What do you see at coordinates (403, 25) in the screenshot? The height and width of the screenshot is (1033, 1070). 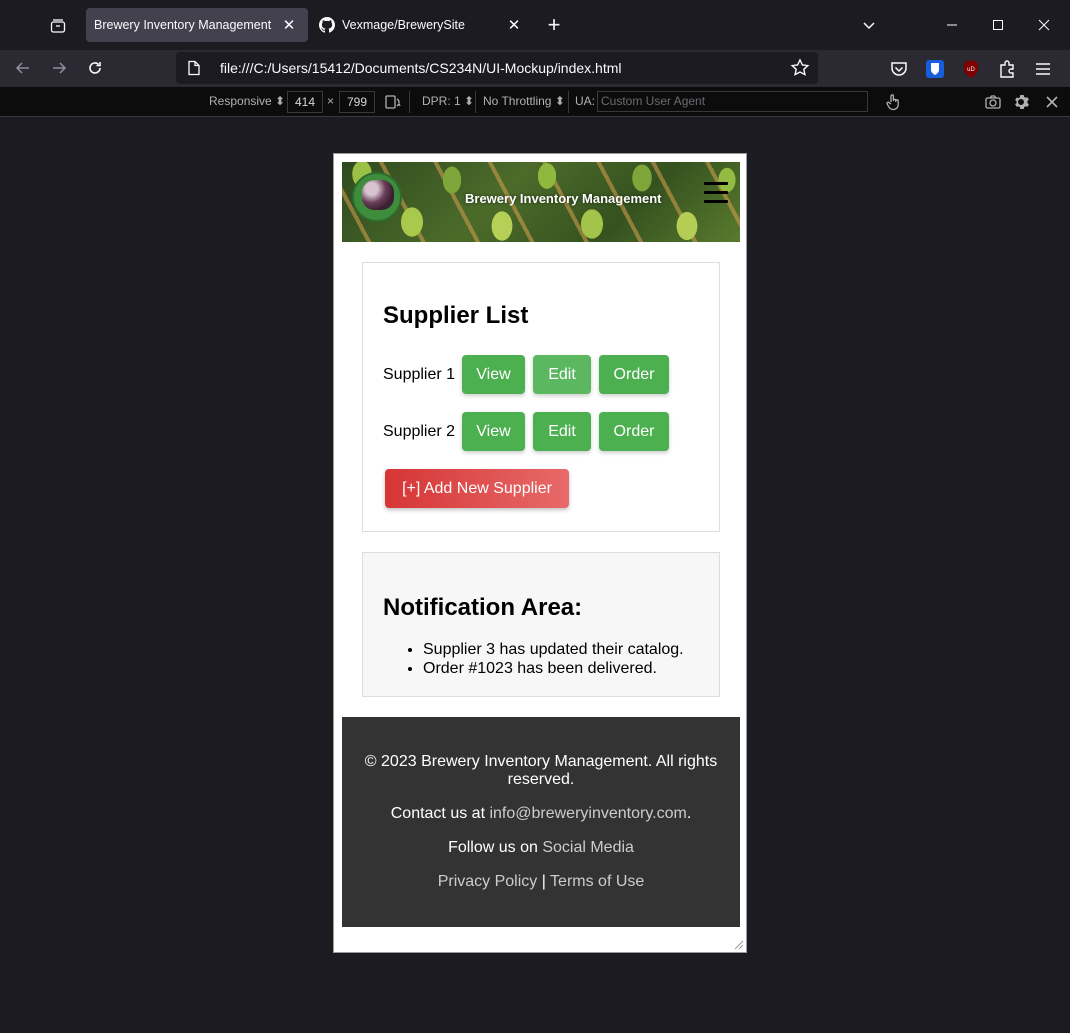 I see `tab-title: Vexmage/BrewerySite` at bounding box center [403, 25].